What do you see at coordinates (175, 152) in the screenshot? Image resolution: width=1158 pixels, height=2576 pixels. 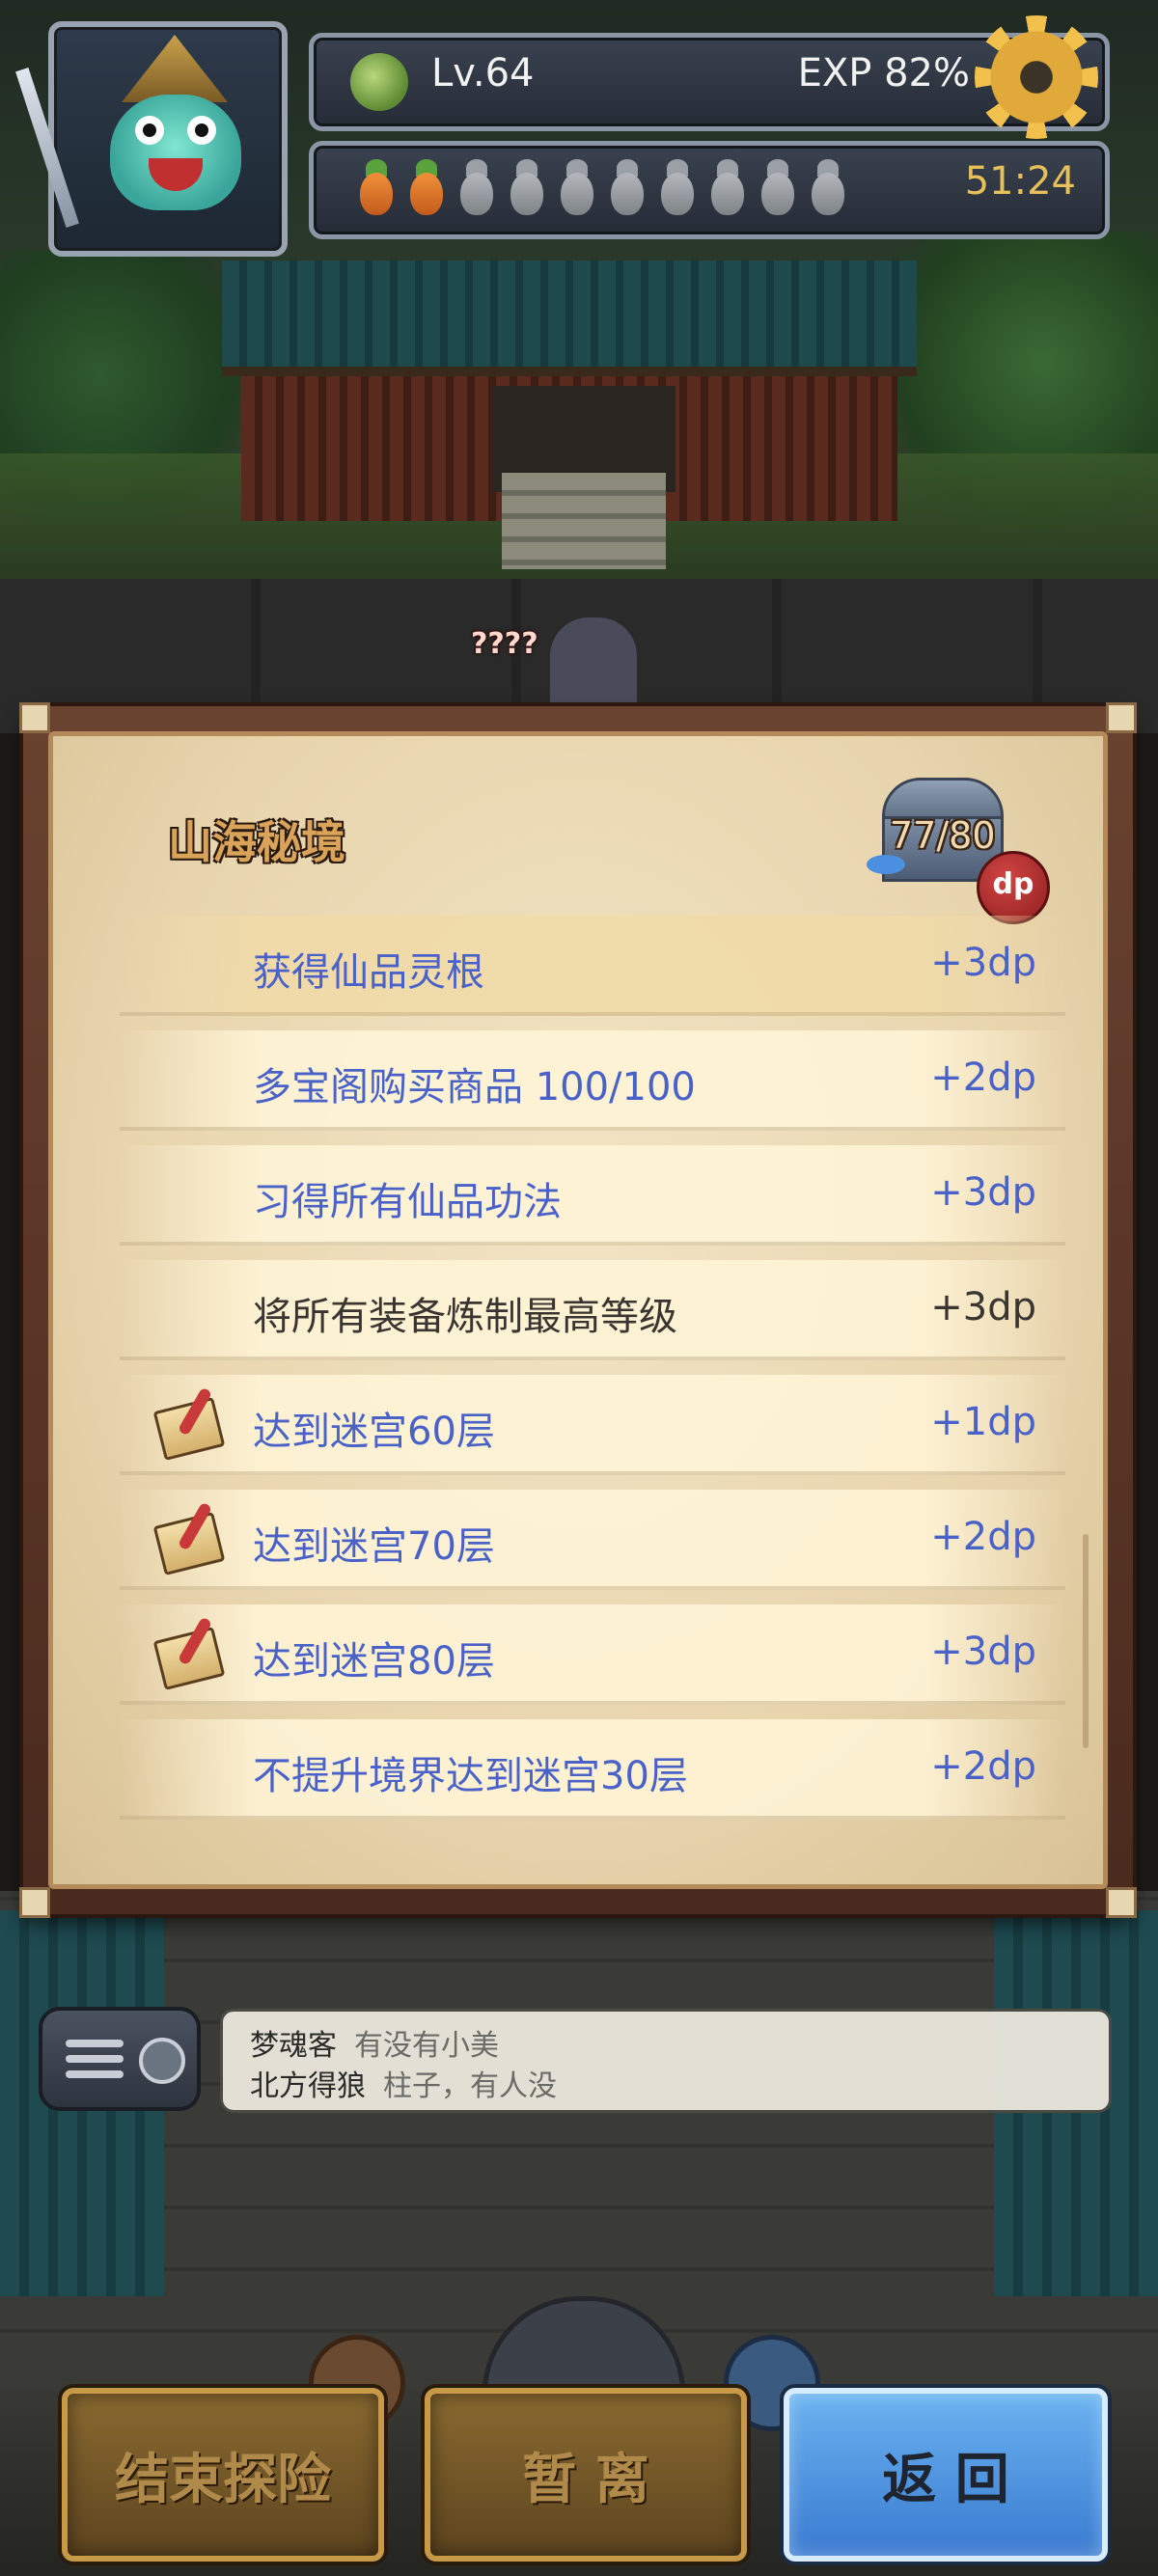 I see `frog-face-icon` at bounding box center [175, 152].